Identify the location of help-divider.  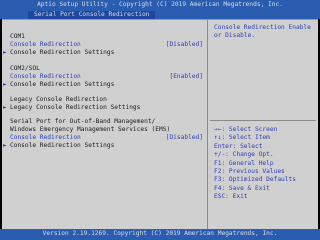
(263, 120).